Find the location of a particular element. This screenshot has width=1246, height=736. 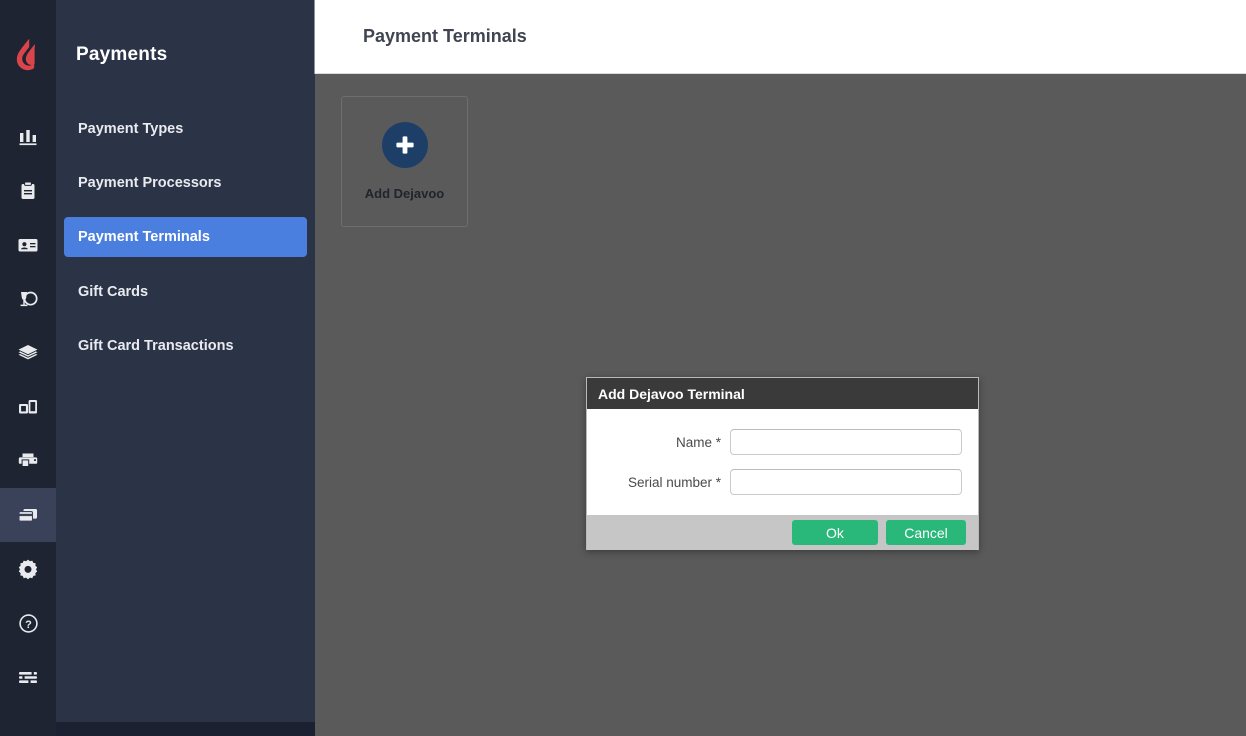

sidebar-icon-devices is located at coordinates (28, 407).